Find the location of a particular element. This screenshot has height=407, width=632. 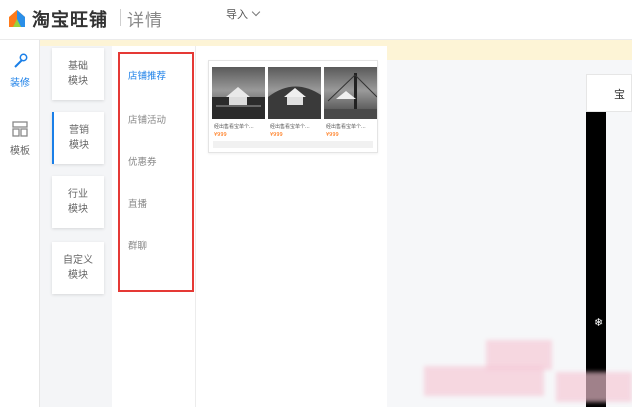

snowflake-icon: ❄ is located at coordinates (599, 322).